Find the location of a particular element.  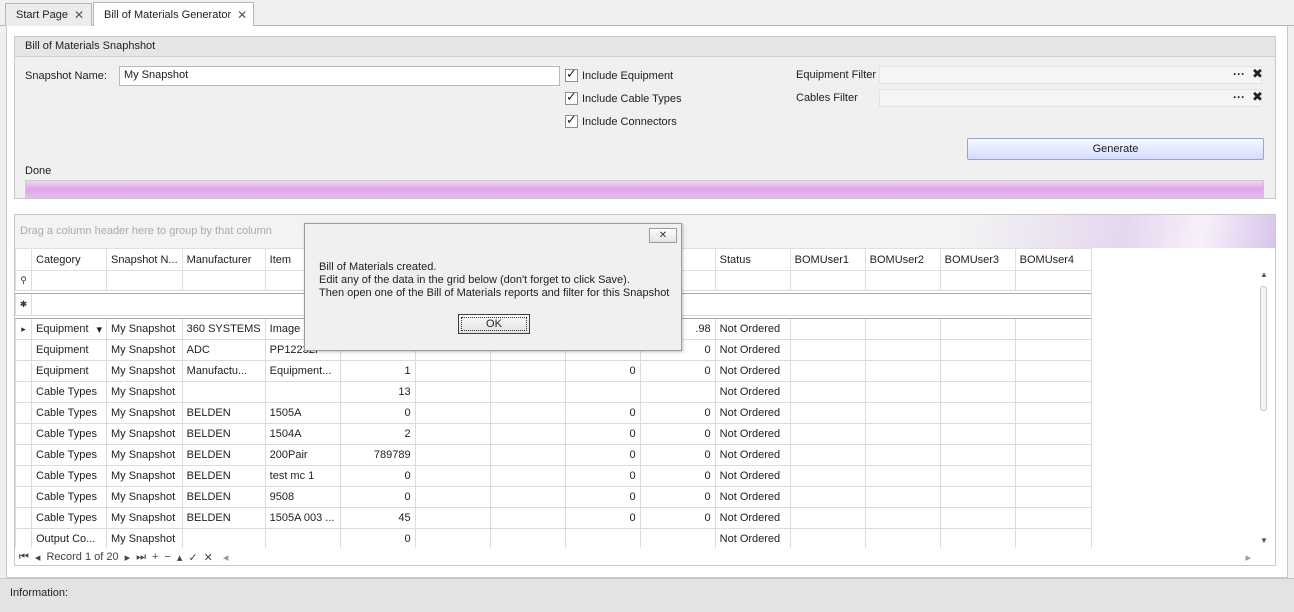

grid-cell: 1 is located at coordinates (377, 371).